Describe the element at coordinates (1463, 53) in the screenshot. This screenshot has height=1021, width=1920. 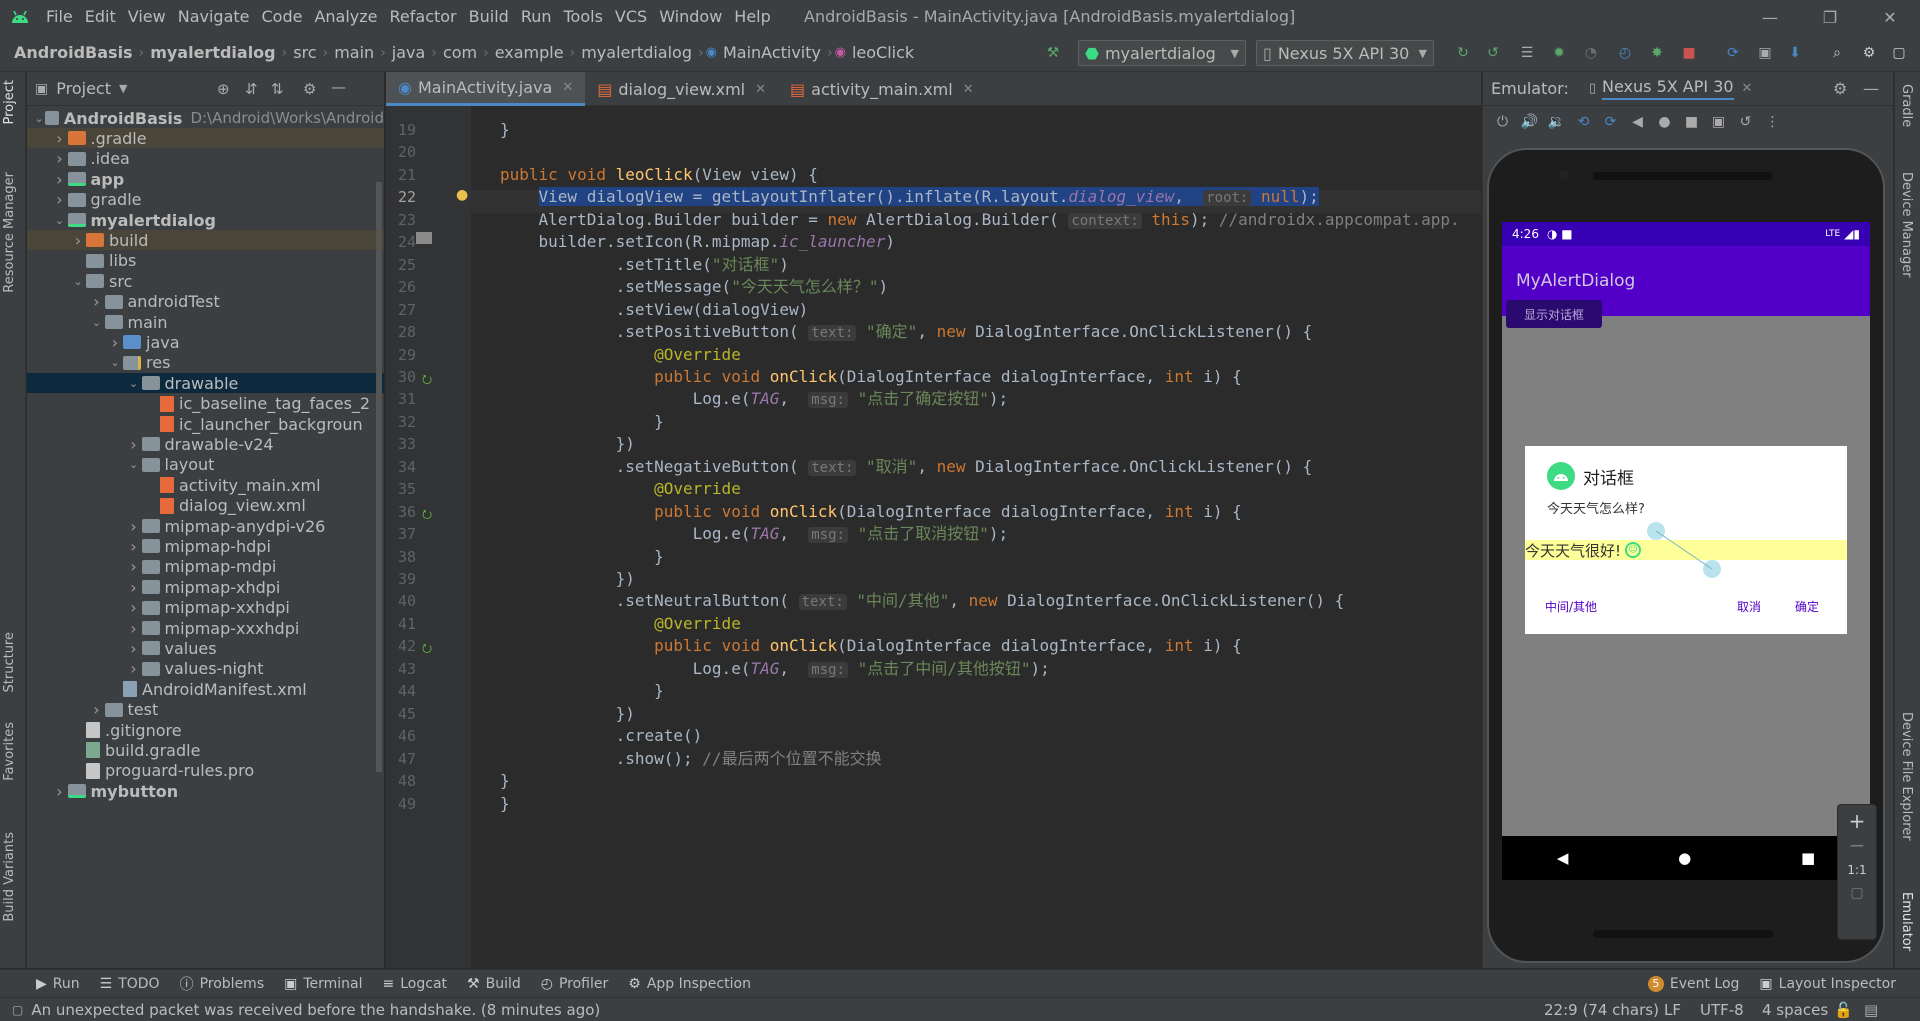
I see `apply-changes-icon: ↻` at that location.